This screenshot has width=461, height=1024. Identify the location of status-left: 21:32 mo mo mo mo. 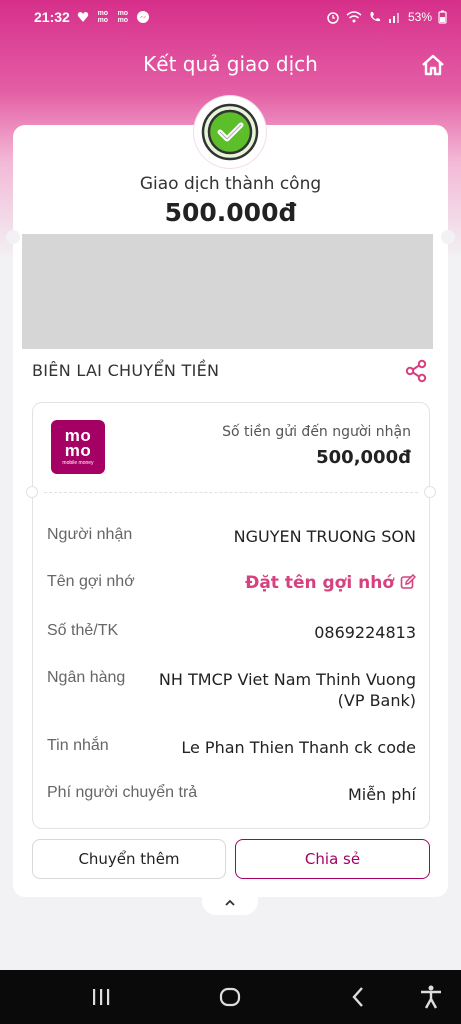
(92, 17).